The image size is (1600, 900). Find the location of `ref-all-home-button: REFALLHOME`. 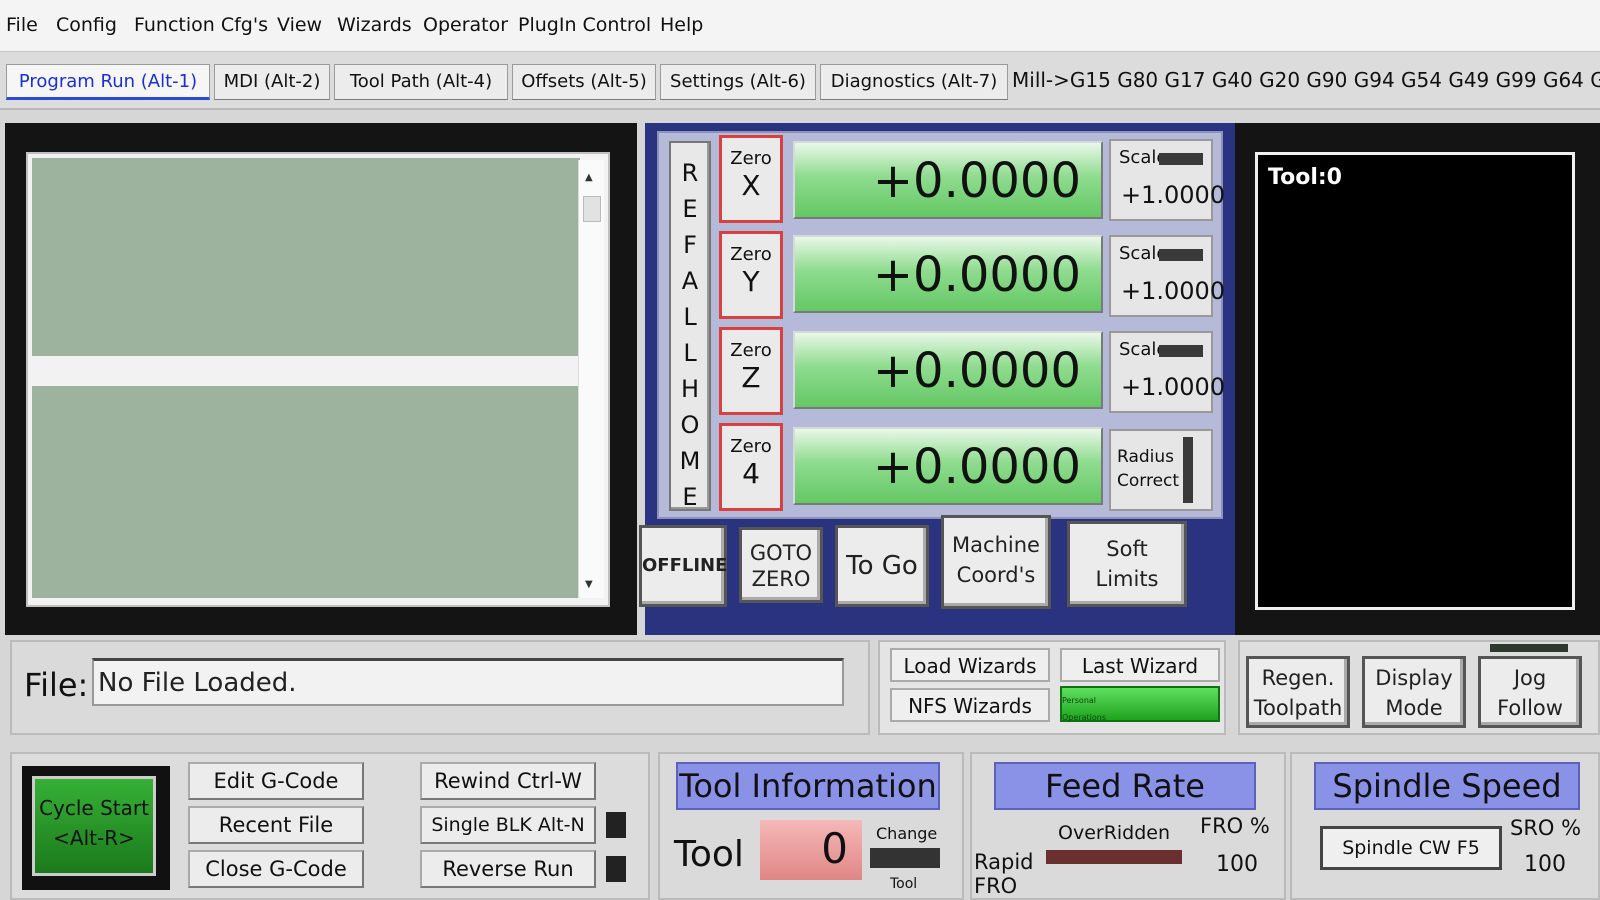

ref-all-home-button: REFALLHOME is located at coordinates (690, 326).